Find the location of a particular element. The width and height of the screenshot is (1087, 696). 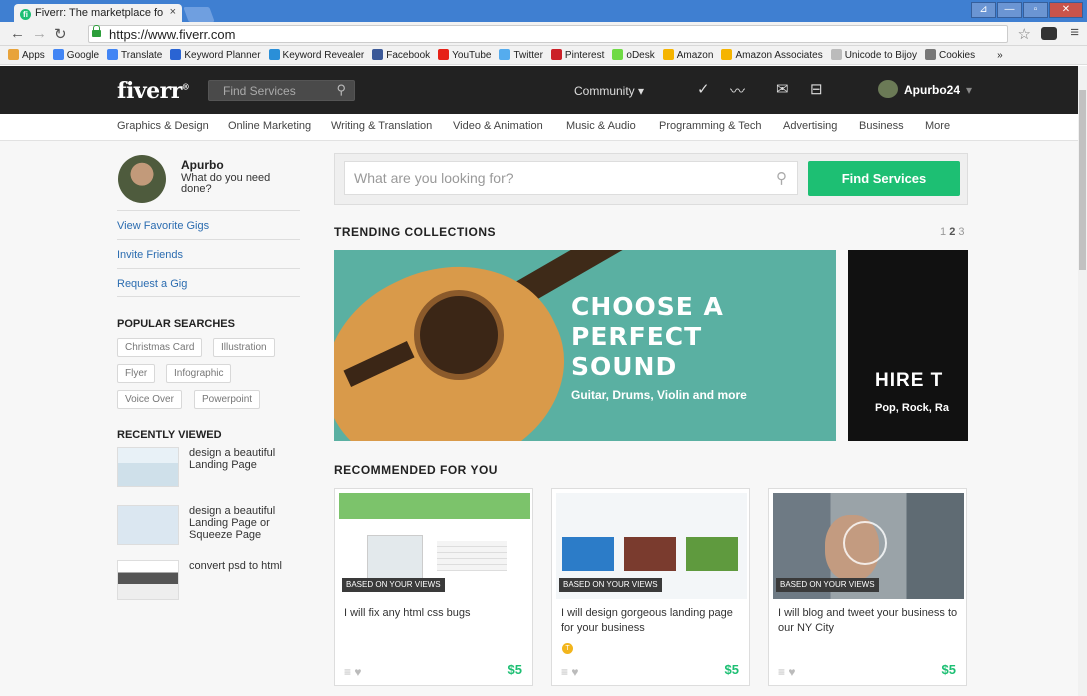

popular-tag: Powerpoint is located at coordinates (227, 399).